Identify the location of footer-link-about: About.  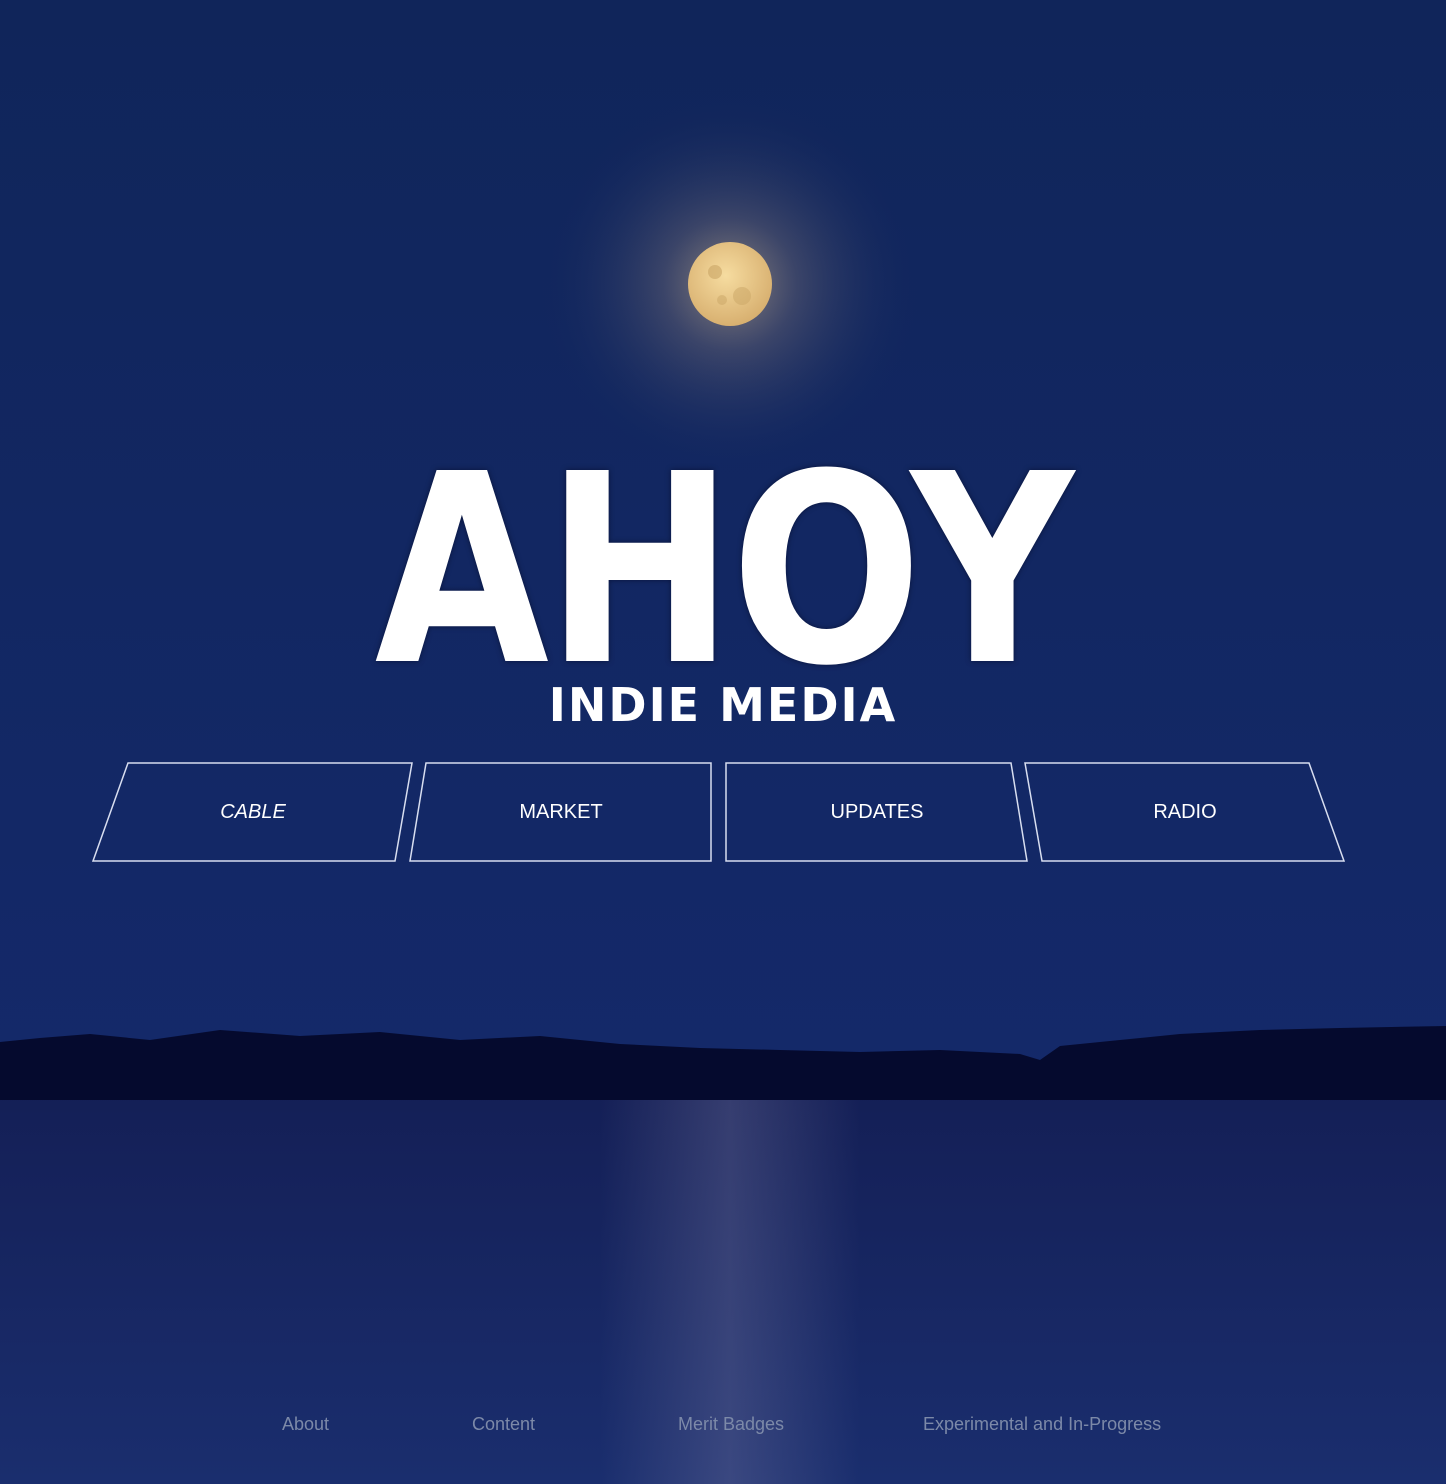
(305, 1424).